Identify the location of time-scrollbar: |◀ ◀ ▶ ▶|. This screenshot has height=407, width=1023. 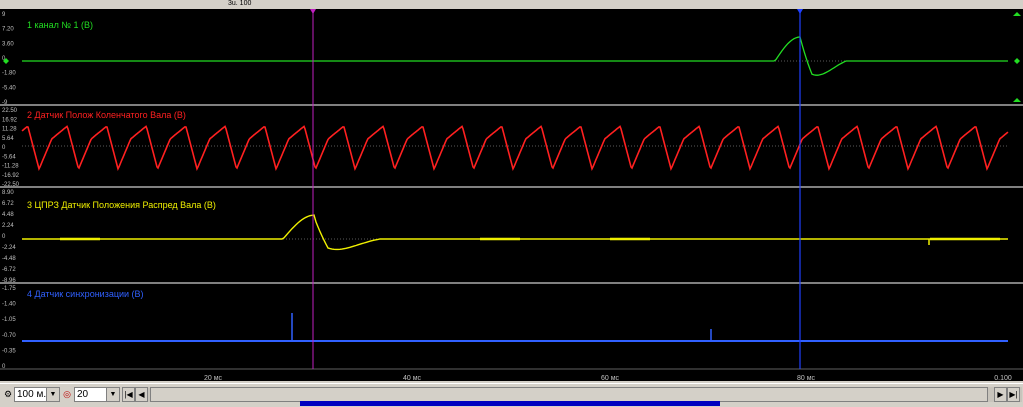
(572, 394).